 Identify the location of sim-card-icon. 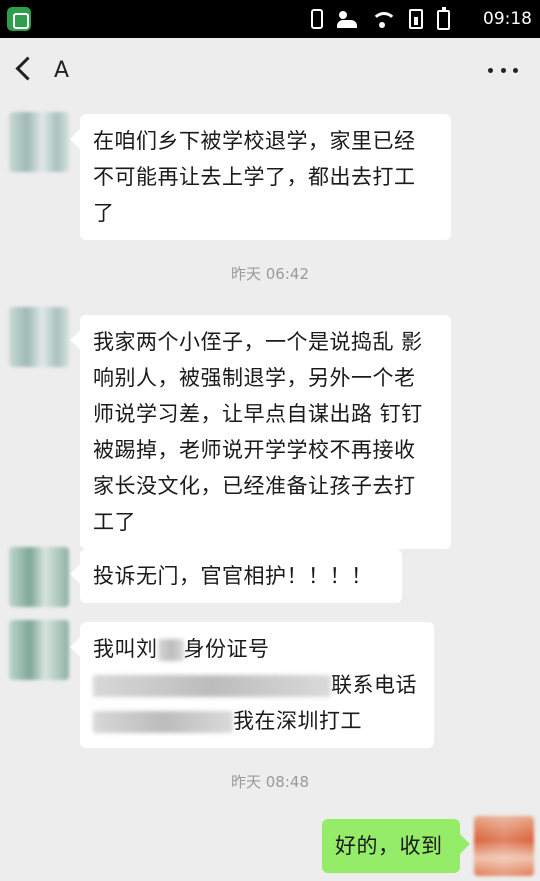
(416, 19).